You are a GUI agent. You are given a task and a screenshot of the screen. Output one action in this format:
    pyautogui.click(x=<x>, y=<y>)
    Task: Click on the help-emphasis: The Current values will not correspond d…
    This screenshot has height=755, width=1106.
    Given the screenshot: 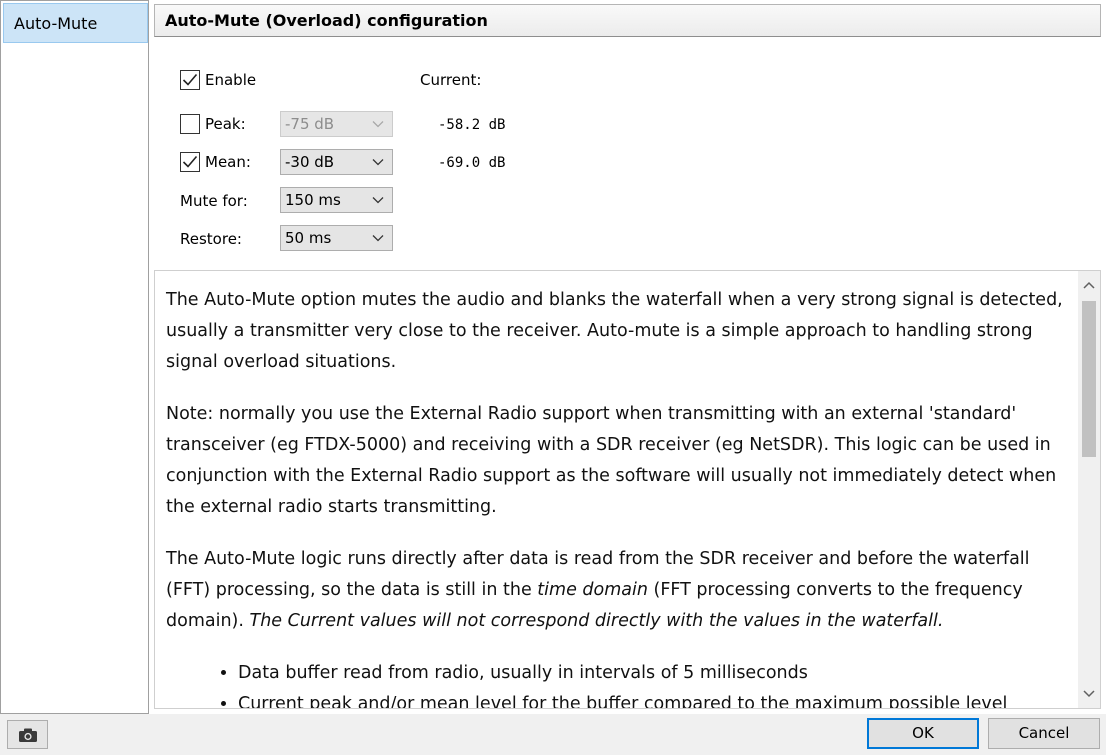 What is the action you would take?
    pyautogui.click(x=596, y=621)
    